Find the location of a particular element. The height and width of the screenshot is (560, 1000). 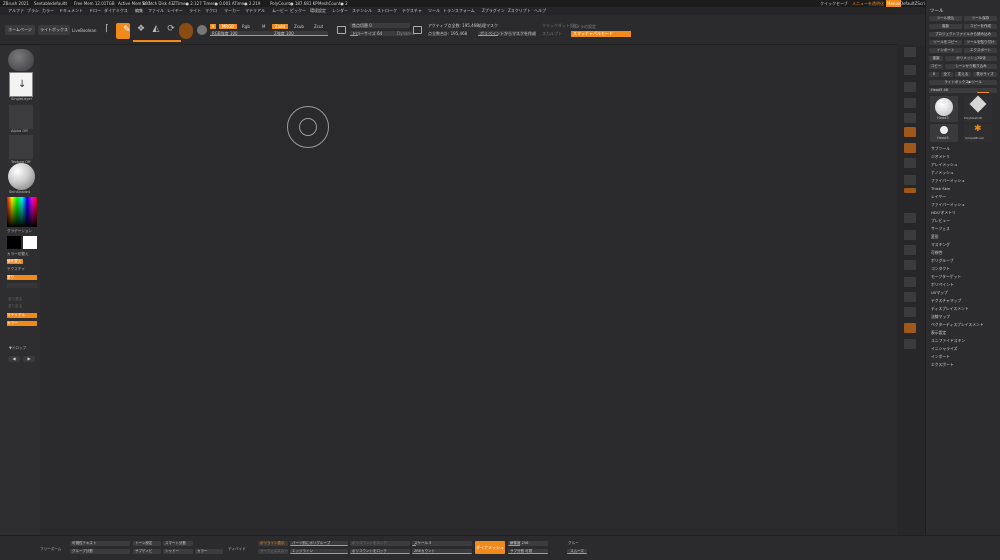

lightbox-tools-button: ライトボックス▶ツール is located at coordinates (963, 82).